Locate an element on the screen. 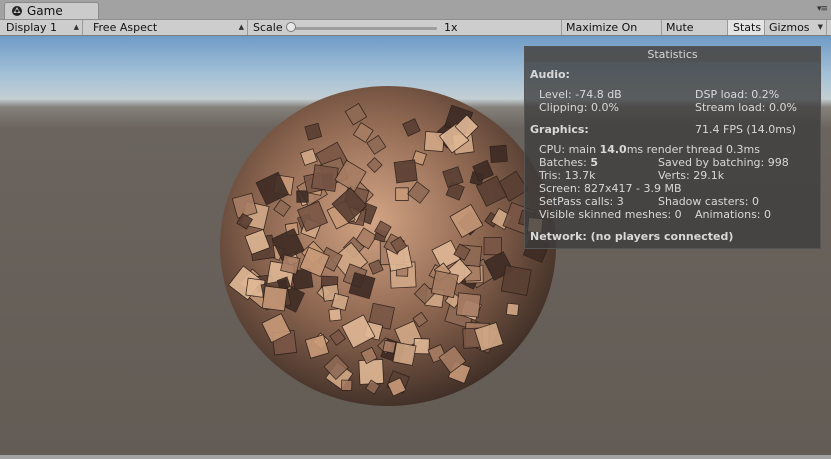  aspect-dropdown: Free Aspect ▲ is located at coordinates (167, 27).